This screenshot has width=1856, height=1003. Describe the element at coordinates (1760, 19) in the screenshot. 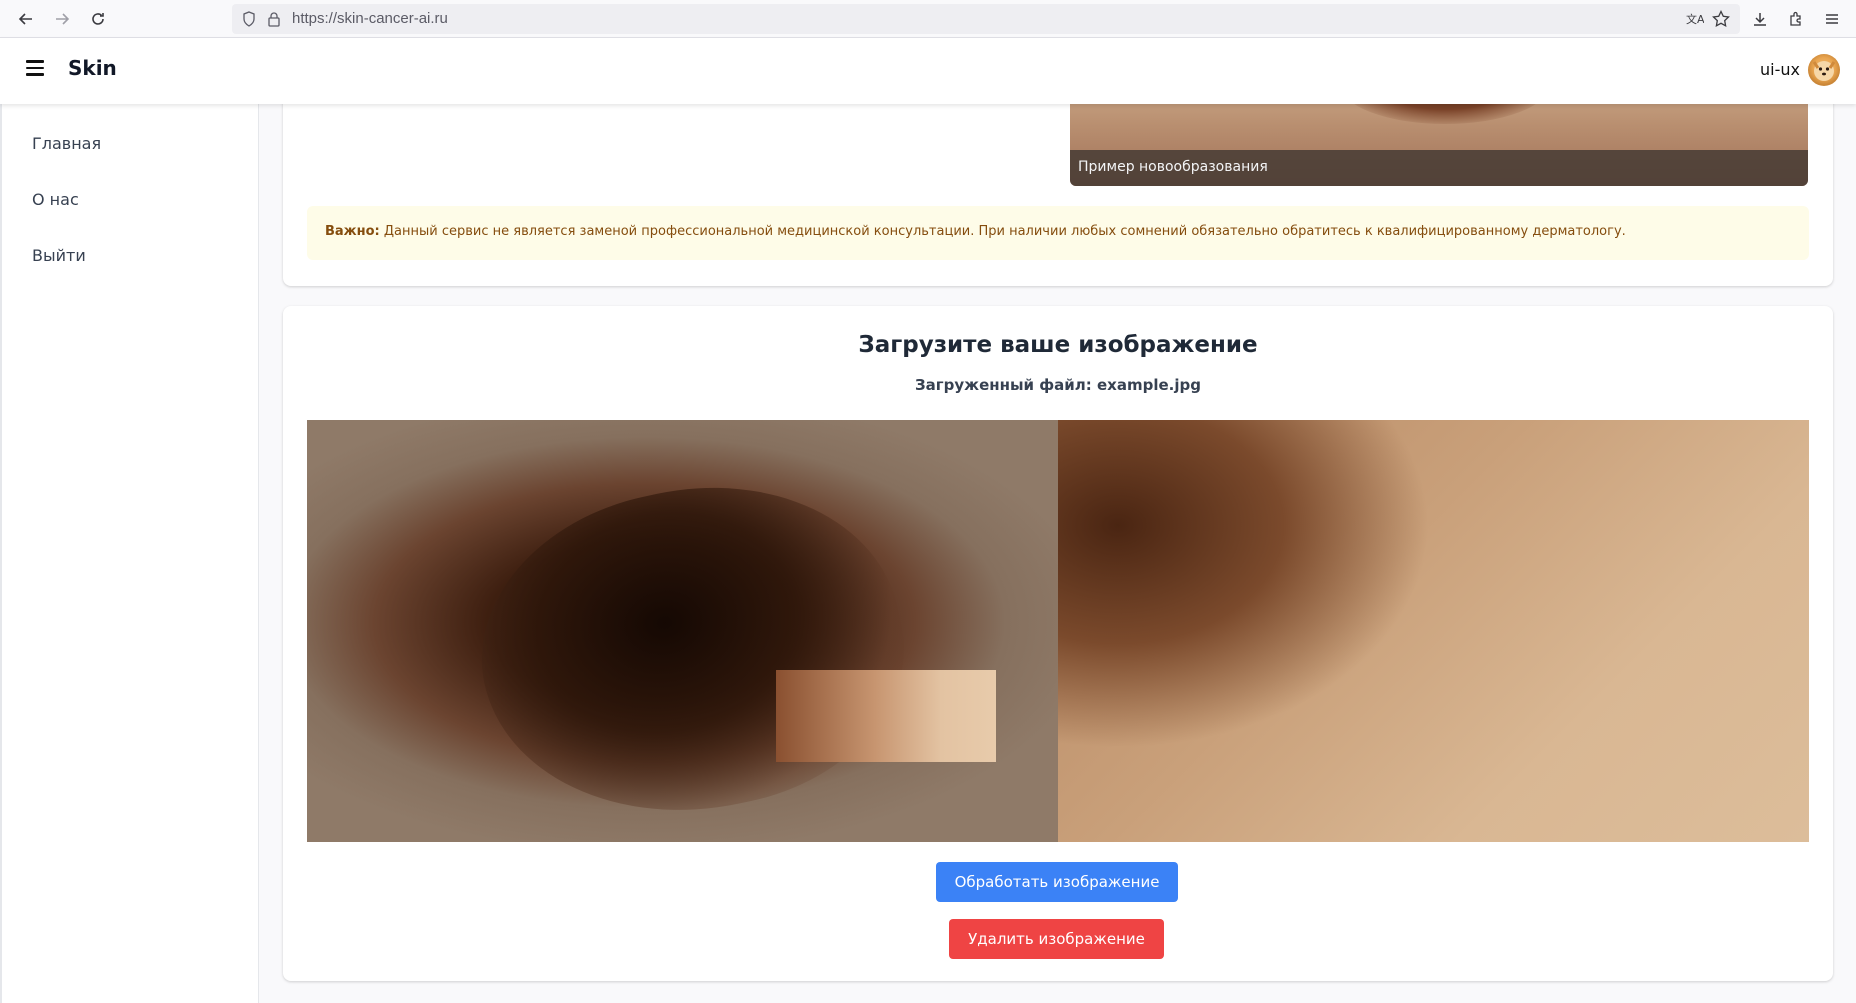

I see `download-icon` at that location.